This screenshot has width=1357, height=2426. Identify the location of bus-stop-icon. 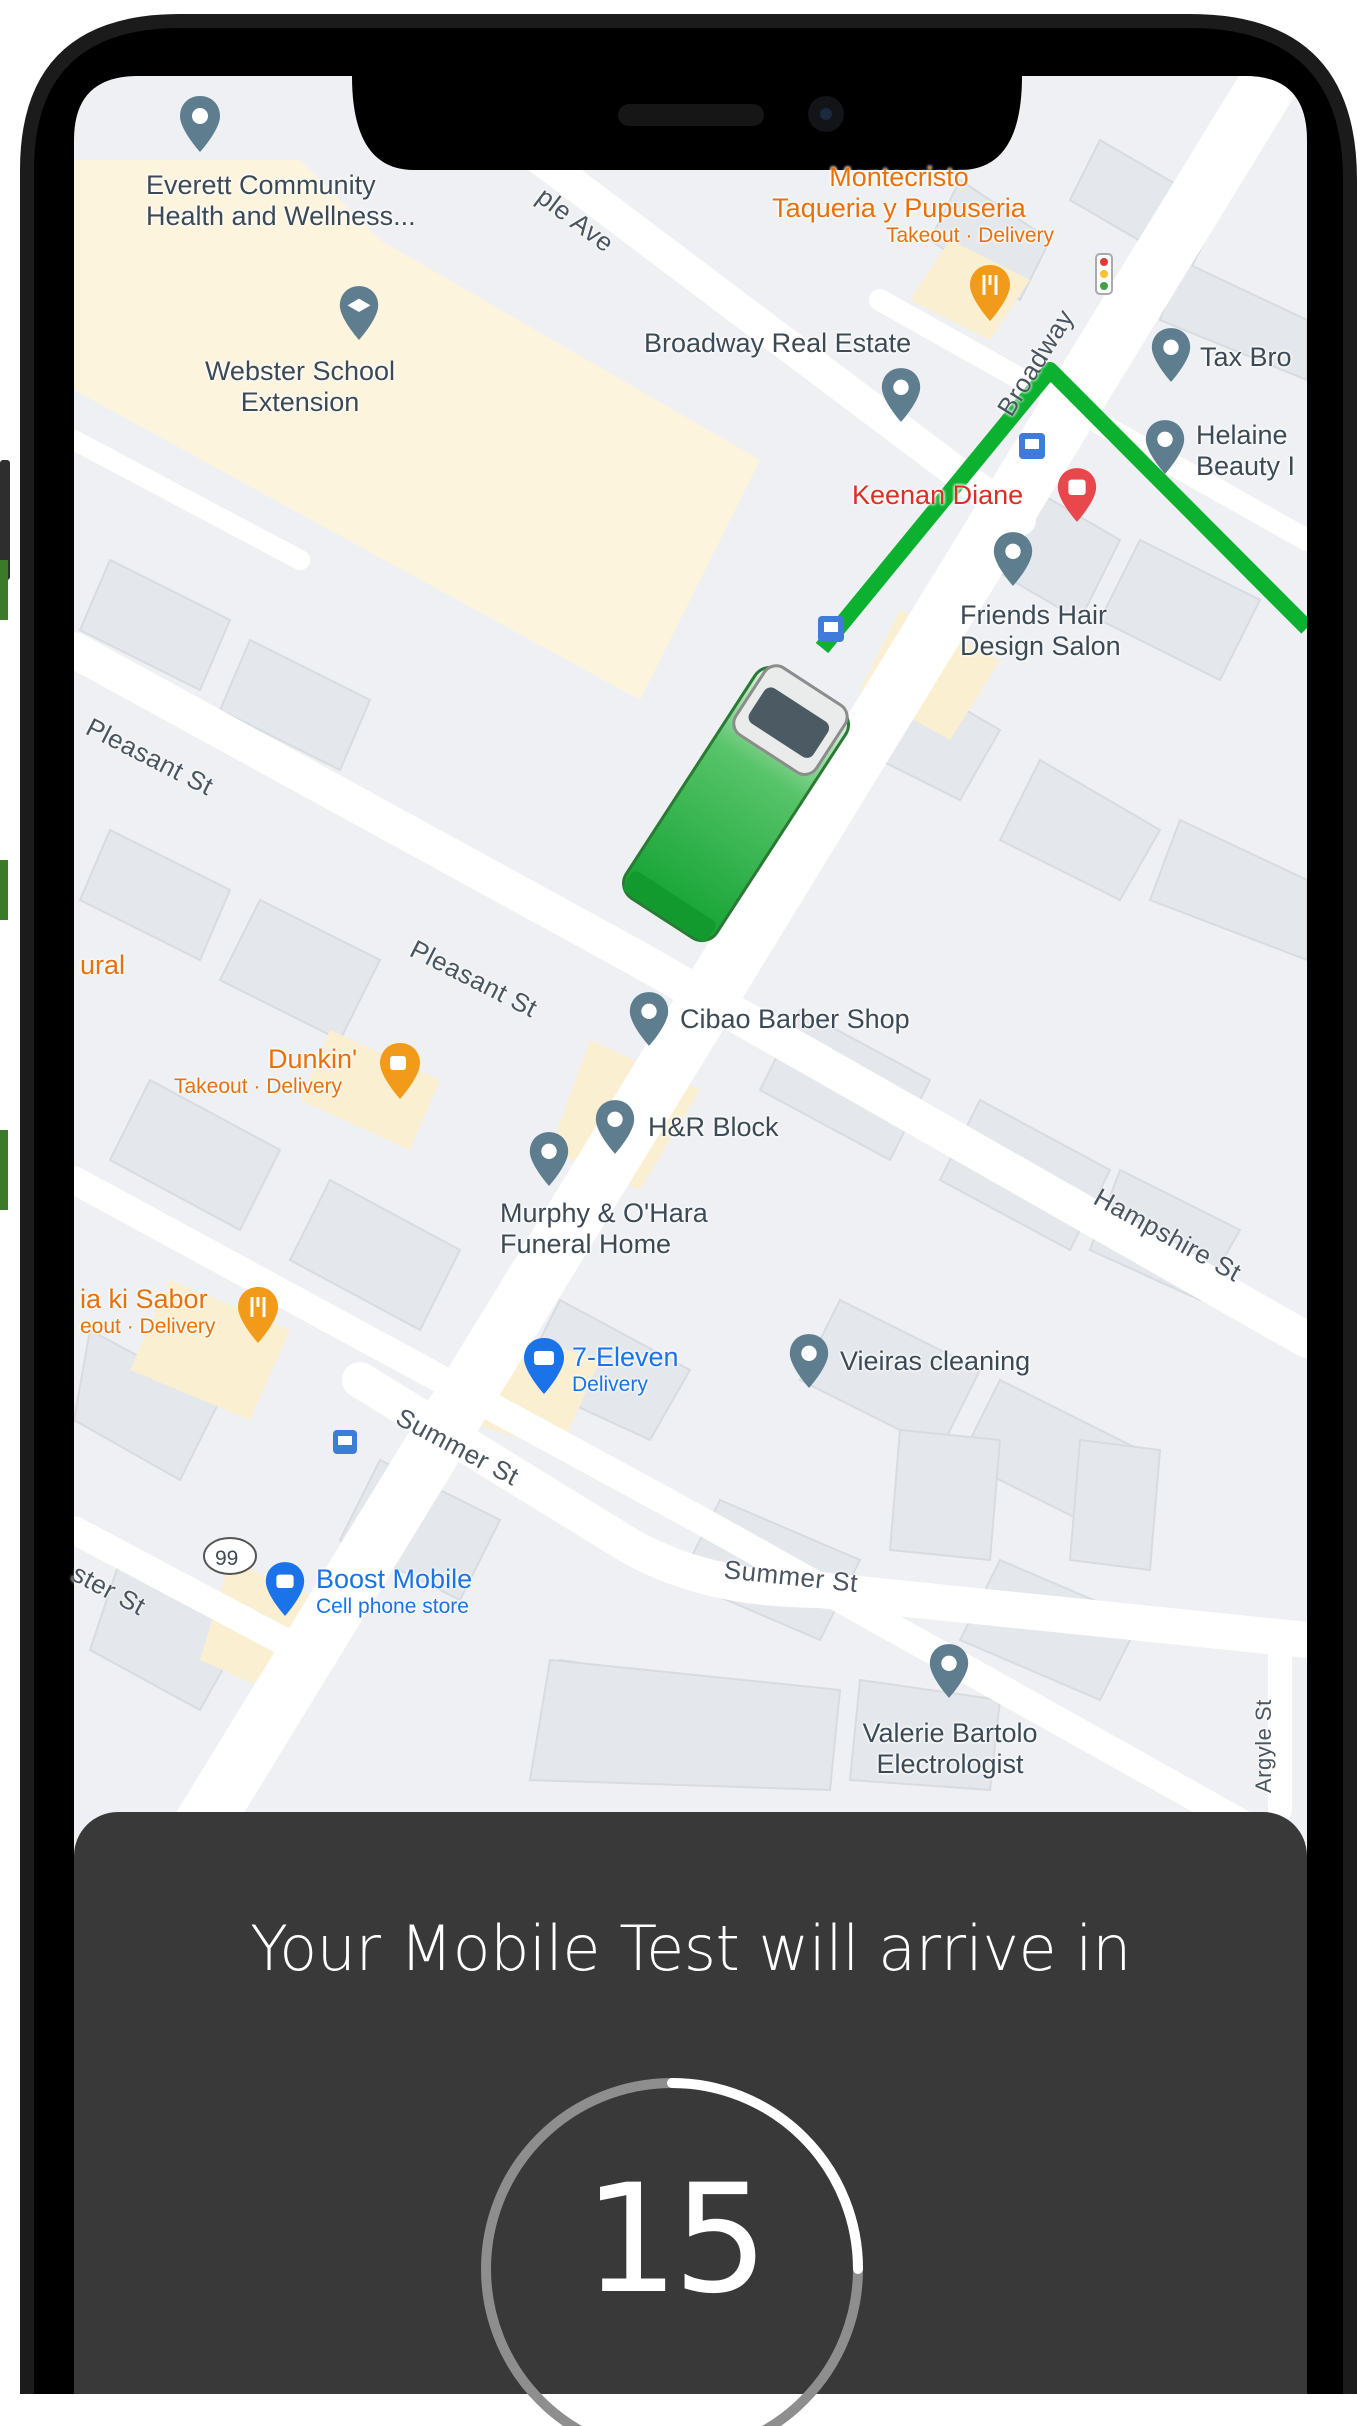
(831, 629).